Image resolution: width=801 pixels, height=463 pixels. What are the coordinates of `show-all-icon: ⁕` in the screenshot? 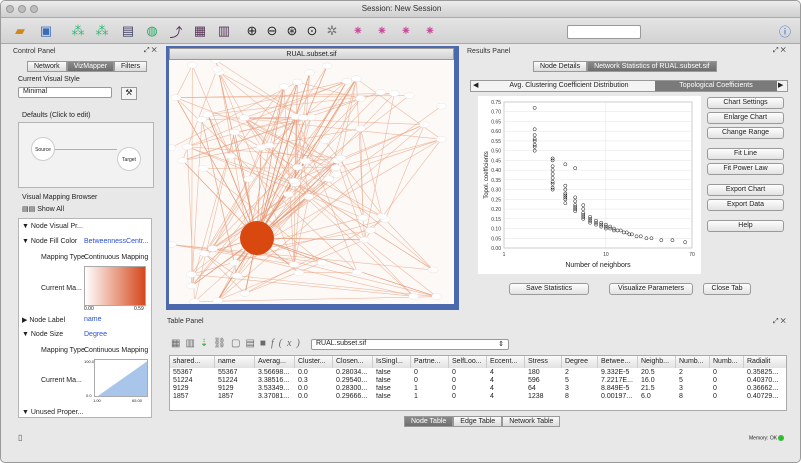 It's located at (406, 31).